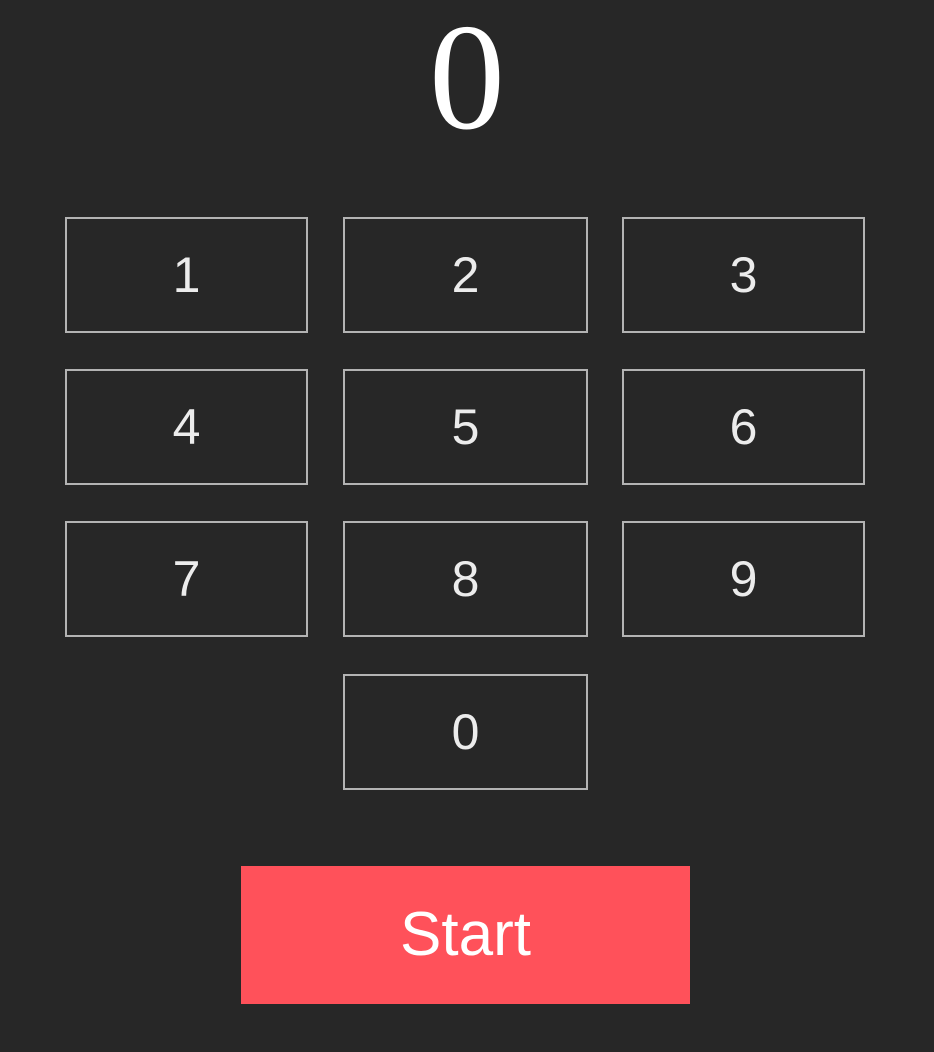 The image size is (934, 1052). I want to click on key-5: 5, so click(465, 427).